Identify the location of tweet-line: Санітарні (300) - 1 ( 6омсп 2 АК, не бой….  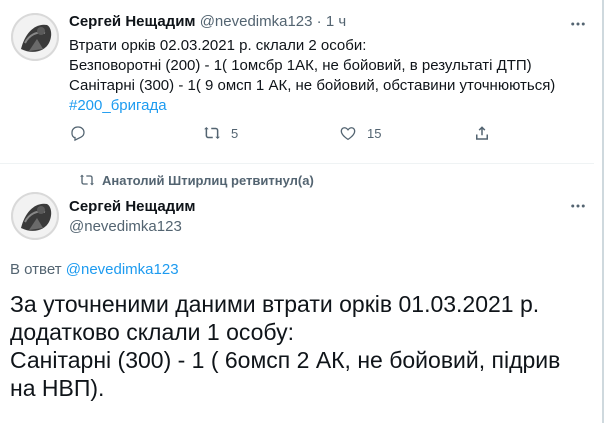
(285, 360).